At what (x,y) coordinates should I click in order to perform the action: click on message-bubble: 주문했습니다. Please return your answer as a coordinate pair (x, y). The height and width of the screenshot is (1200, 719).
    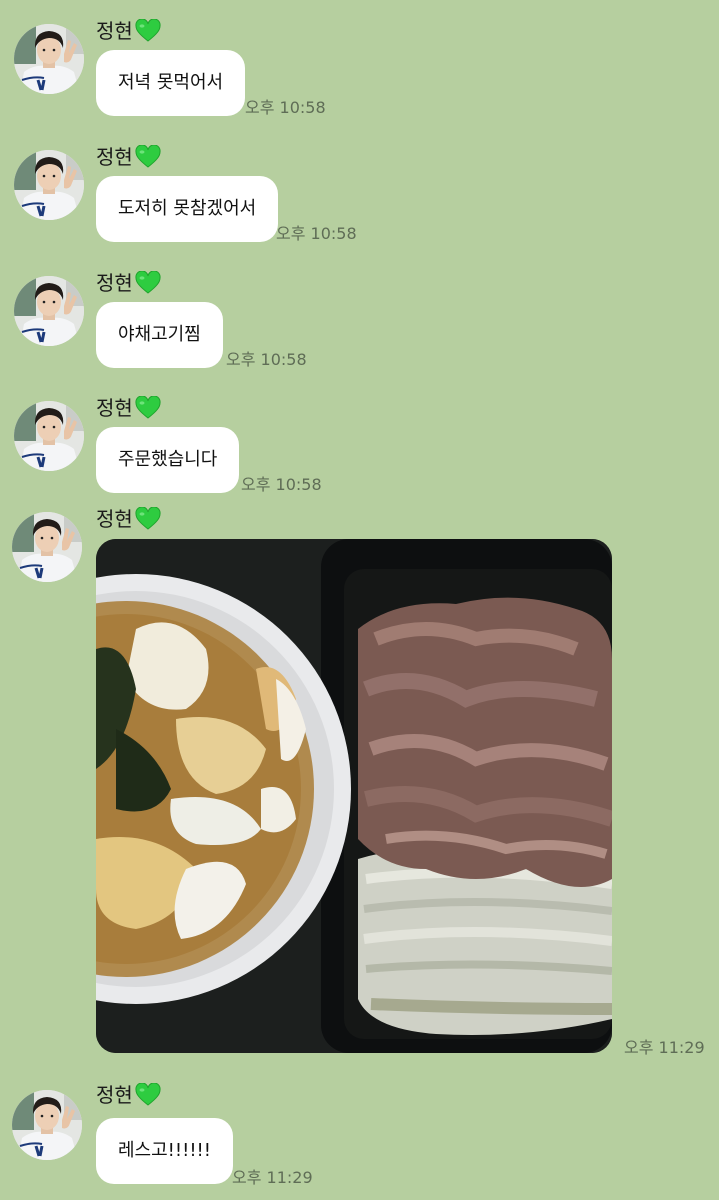
    Looking at the image, I should click on (168, 460).